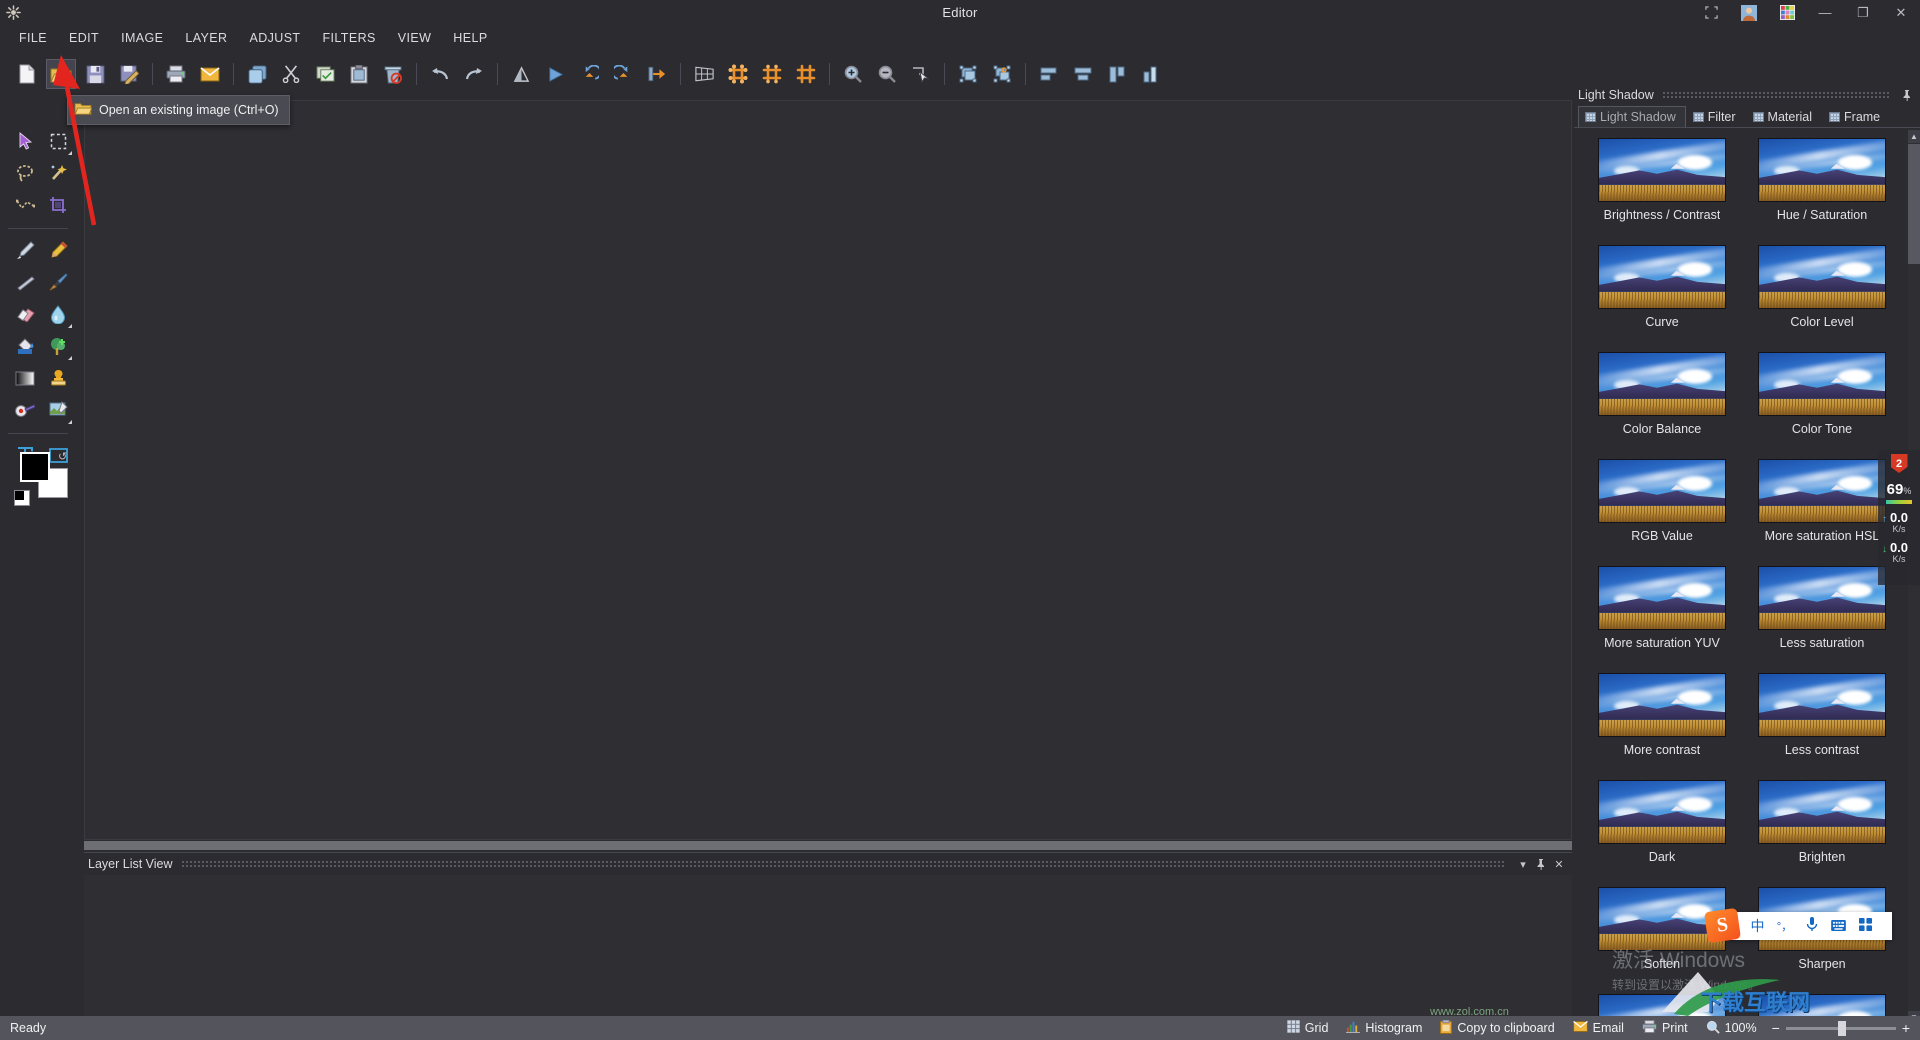  What do you see at coordinates (1863, 12) in the screenshot?
I see `maximize-button: ❐` at bounding box center [1863, 12].